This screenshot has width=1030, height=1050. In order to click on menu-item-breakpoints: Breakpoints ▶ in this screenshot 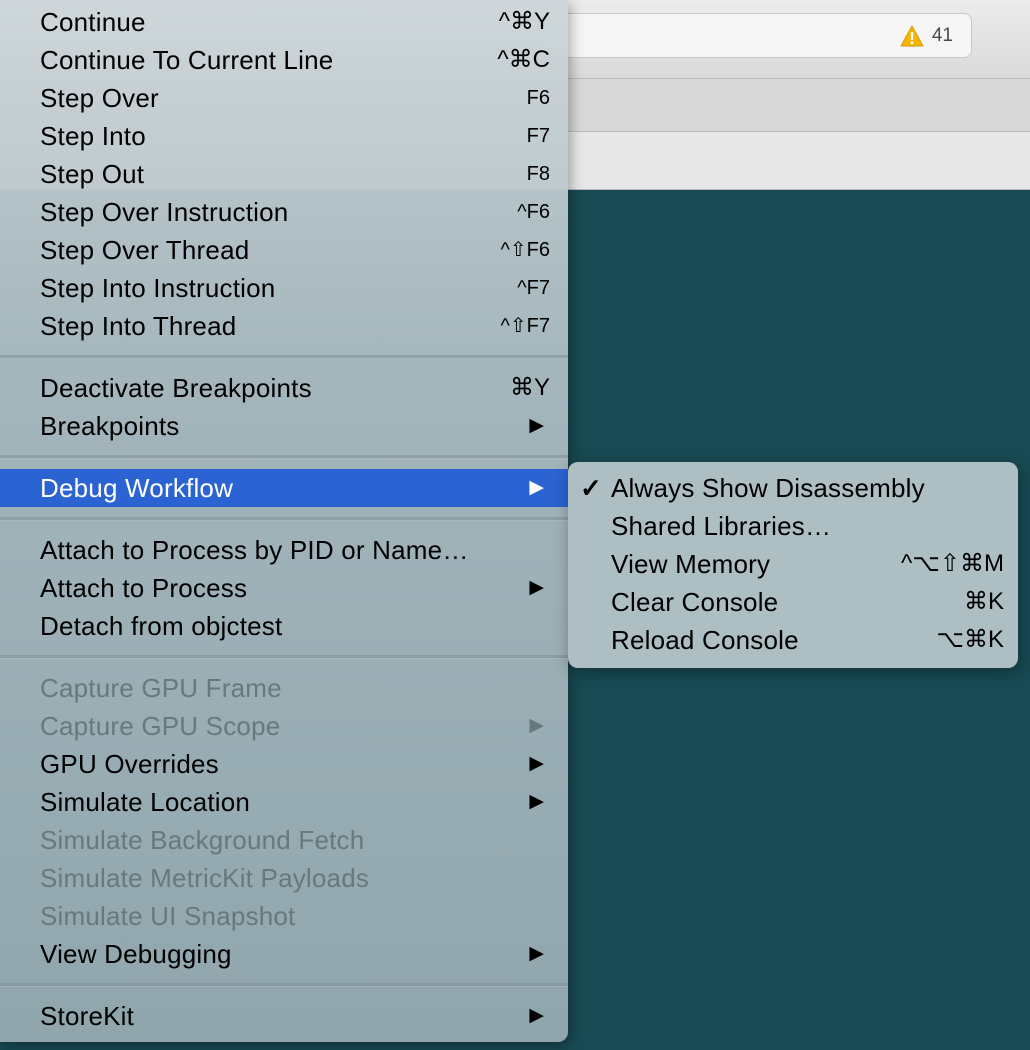, I will do `click(284, 426)`.